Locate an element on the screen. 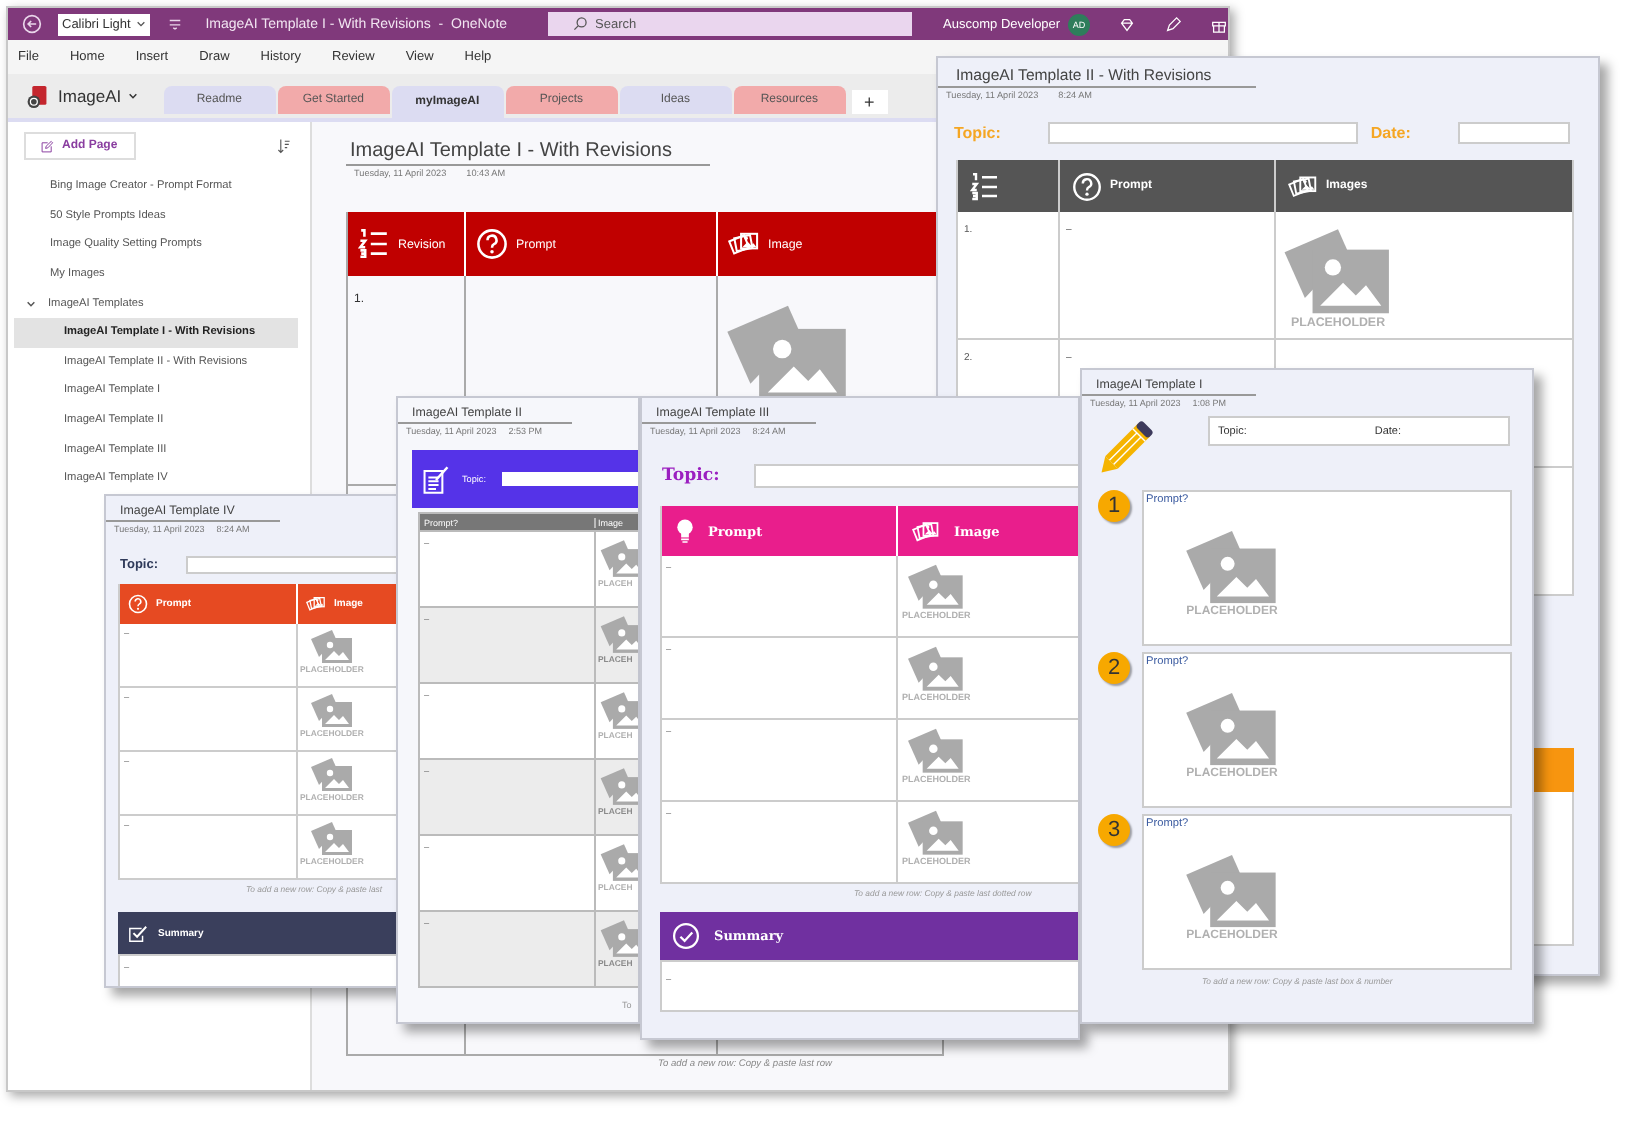  pen-icon is located at coordinates (1173, 24).